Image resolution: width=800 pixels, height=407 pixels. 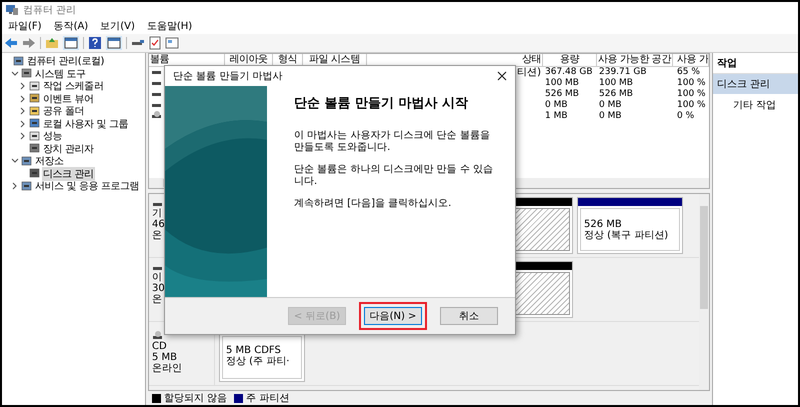 I want to click on table-cell: 239.71 GB, so click(x=623, y=72).